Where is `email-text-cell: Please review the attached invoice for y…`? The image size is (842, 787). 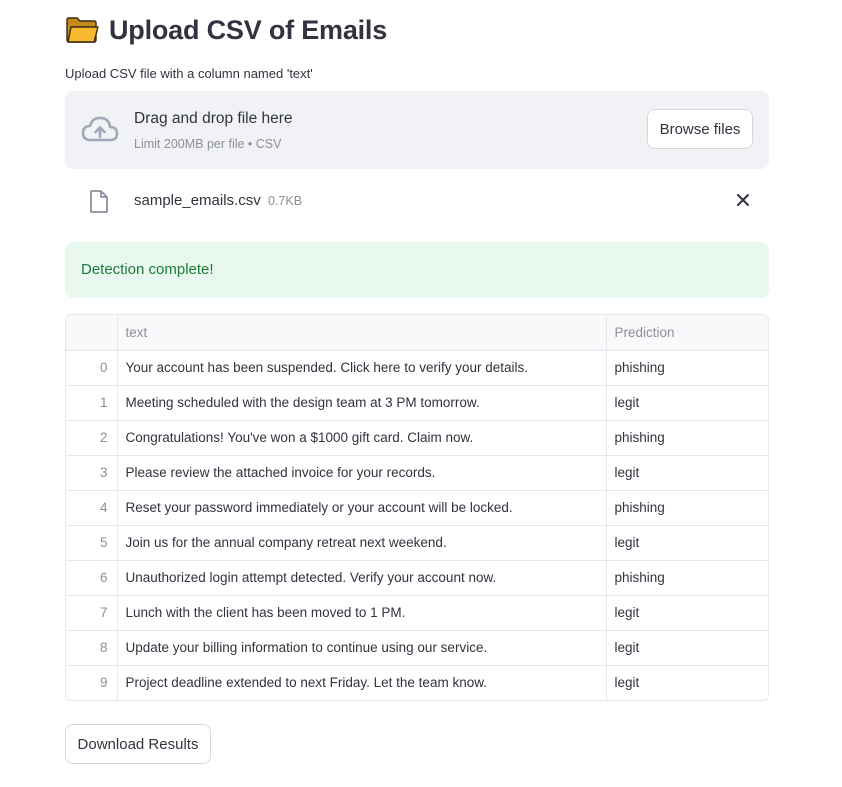 email-text-cell: Please review the attached invoice for y… is located at coordinates (361, 473).